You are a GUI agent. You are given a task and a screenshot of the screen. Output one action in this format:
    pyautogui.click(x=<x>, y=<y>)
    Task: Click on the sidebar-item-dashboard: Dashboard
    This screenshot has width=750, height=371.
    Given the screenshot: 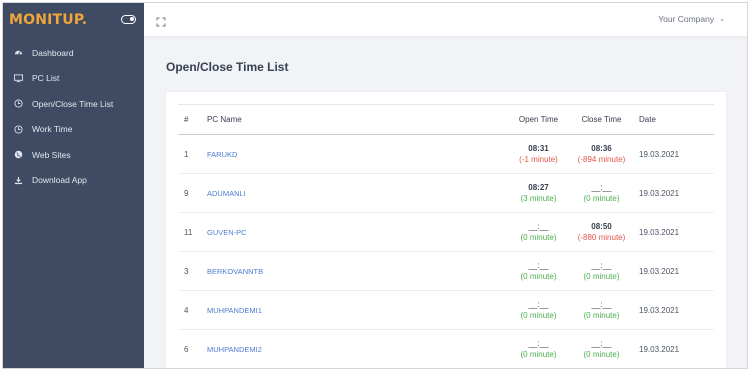 What is the action you would take?
    pyautogui.click(x=73, y=53)
    